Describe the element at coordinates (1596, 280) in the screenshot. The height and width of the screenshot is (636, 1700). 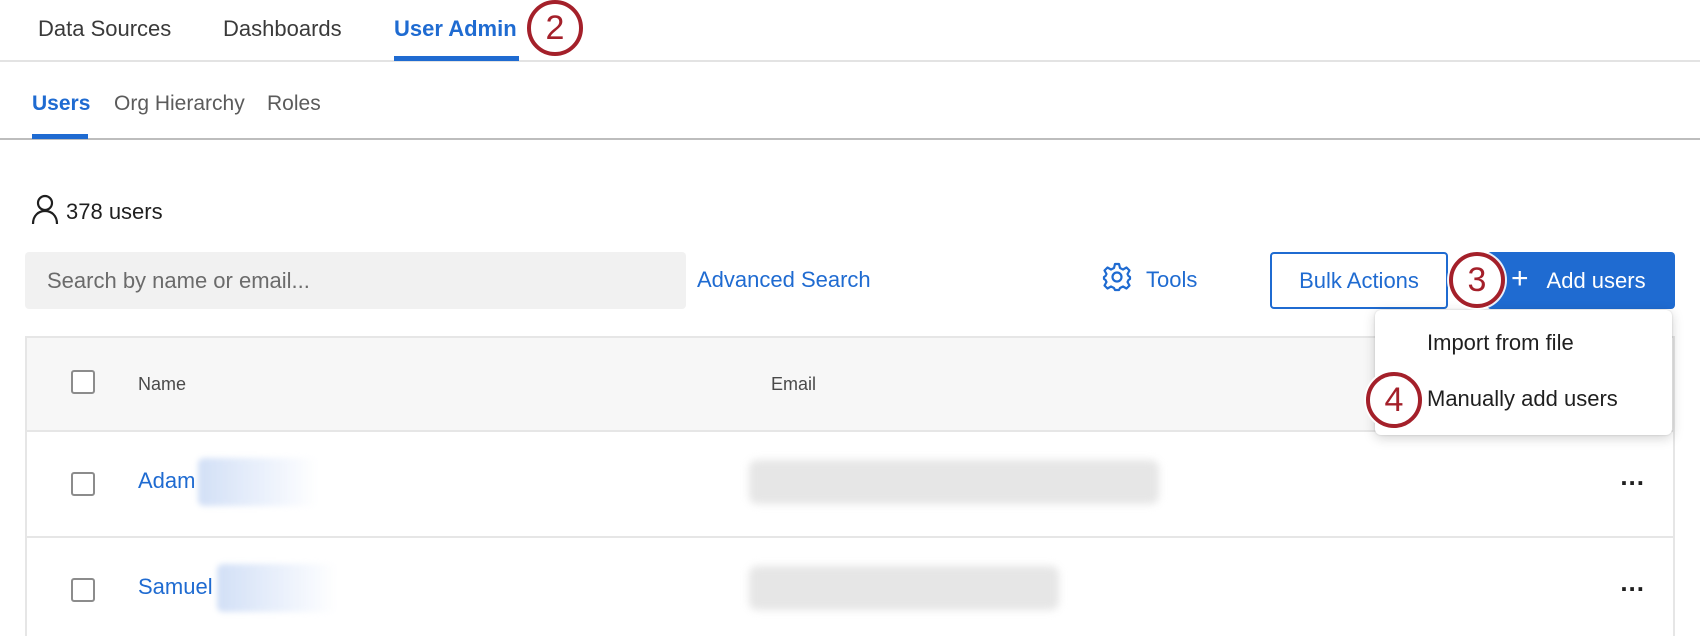
I see `add-users-label: Add users` at that location.